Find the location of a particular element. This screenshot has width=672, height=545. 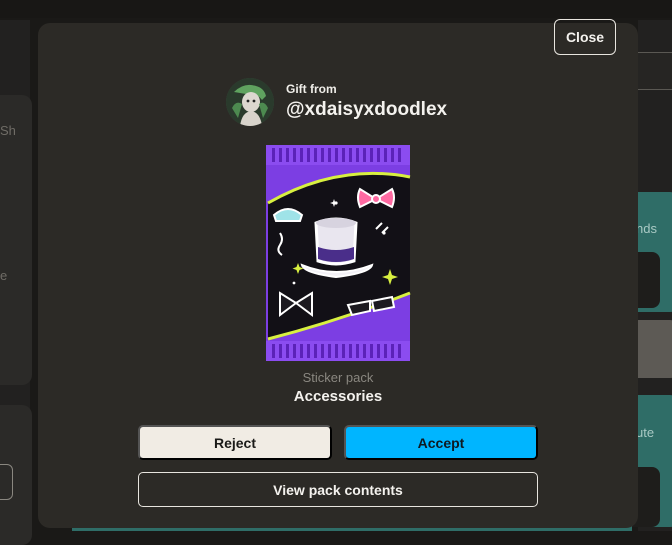

background-peek-text: nds is located at coordinates (646, 228).